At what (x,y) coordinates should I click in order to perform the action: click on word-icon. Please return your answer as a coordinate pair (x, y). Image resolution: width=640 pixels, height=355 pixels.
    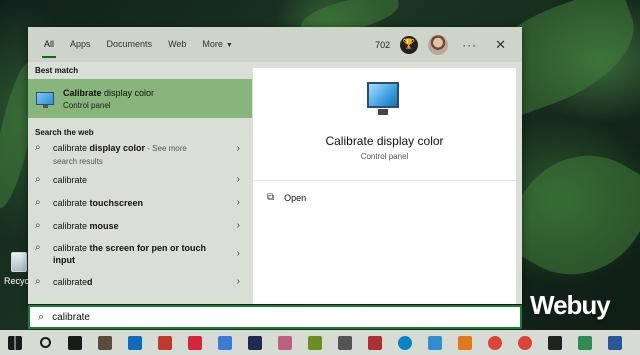
    Looking at the image, I should click on (615, 343).